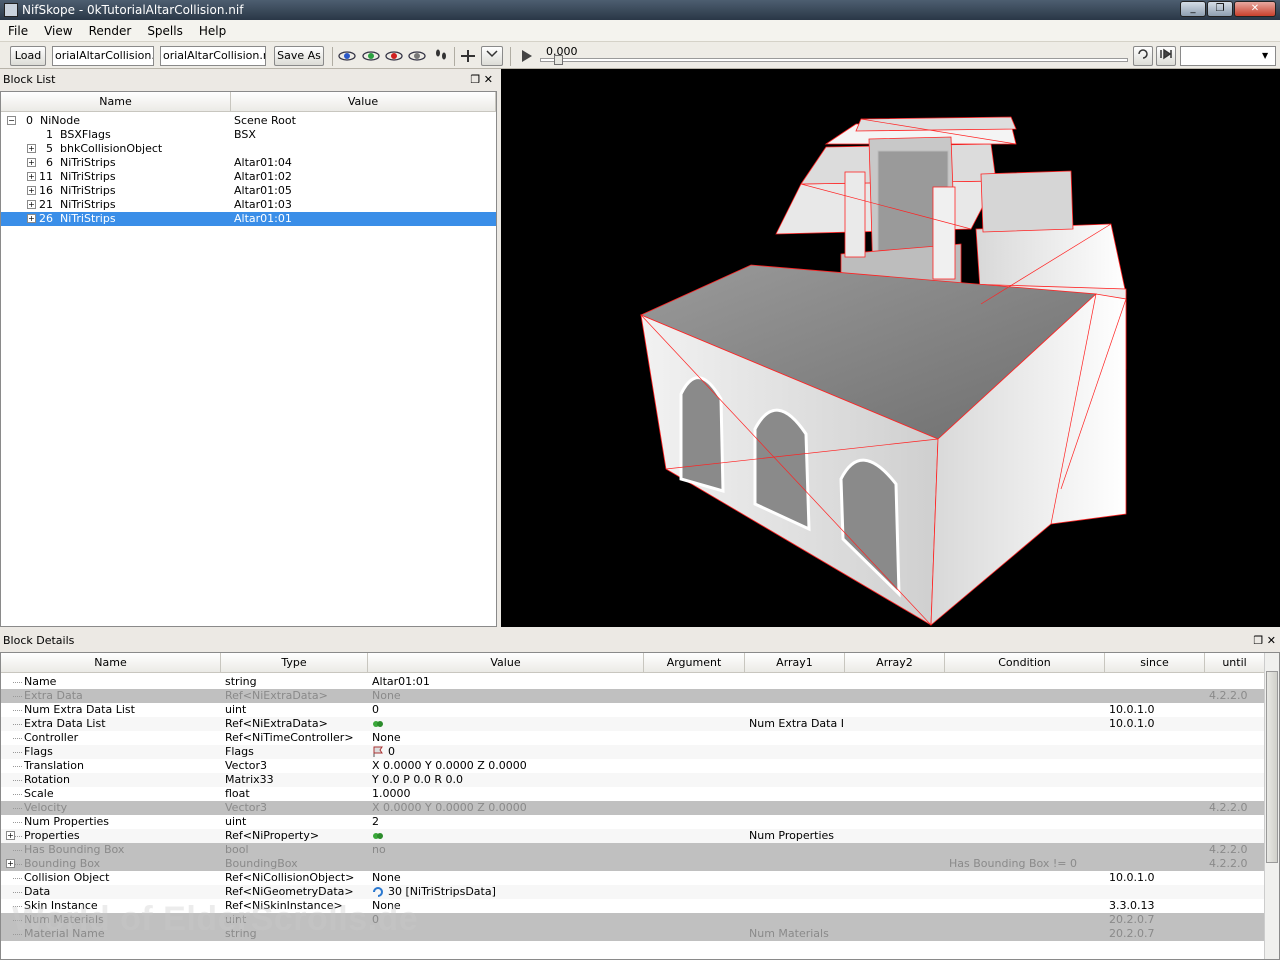 The width and height of the screenshot is (1280, 960). I want to click on col-array1: Array1, so click(795, 663).